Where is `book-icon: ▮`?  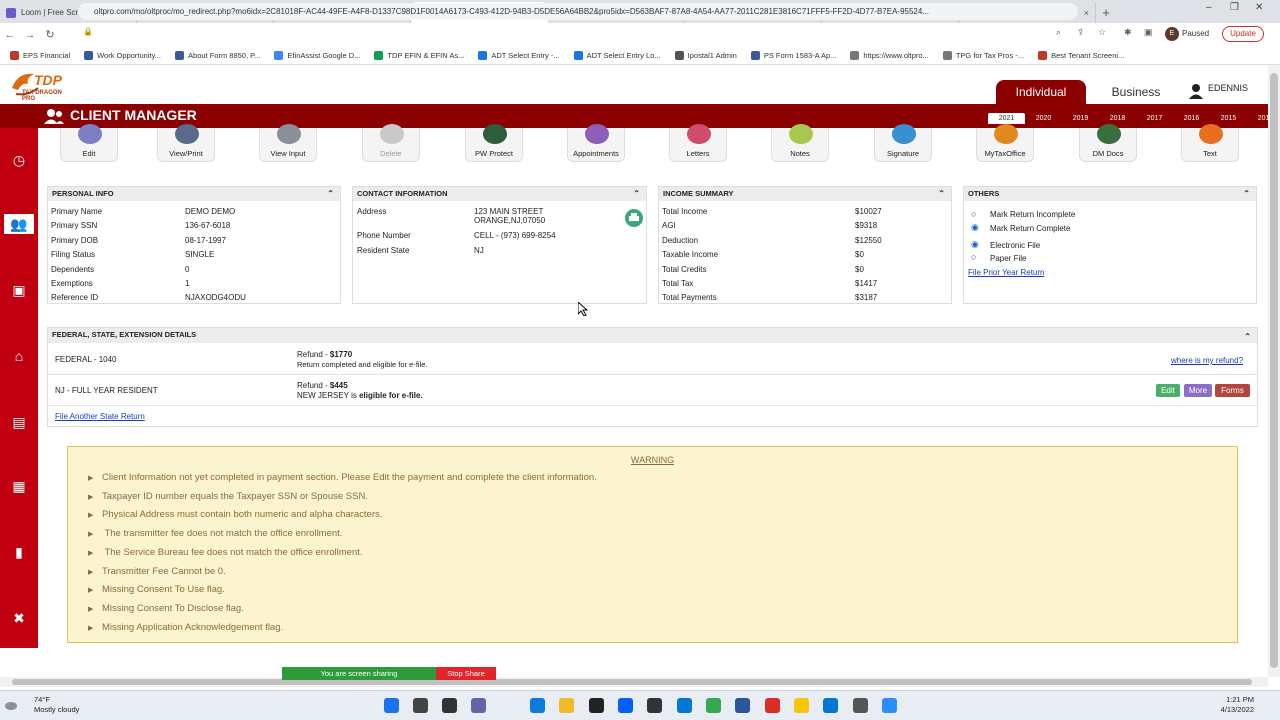
book-icon: ▮ is located at coordinates (19, 552).